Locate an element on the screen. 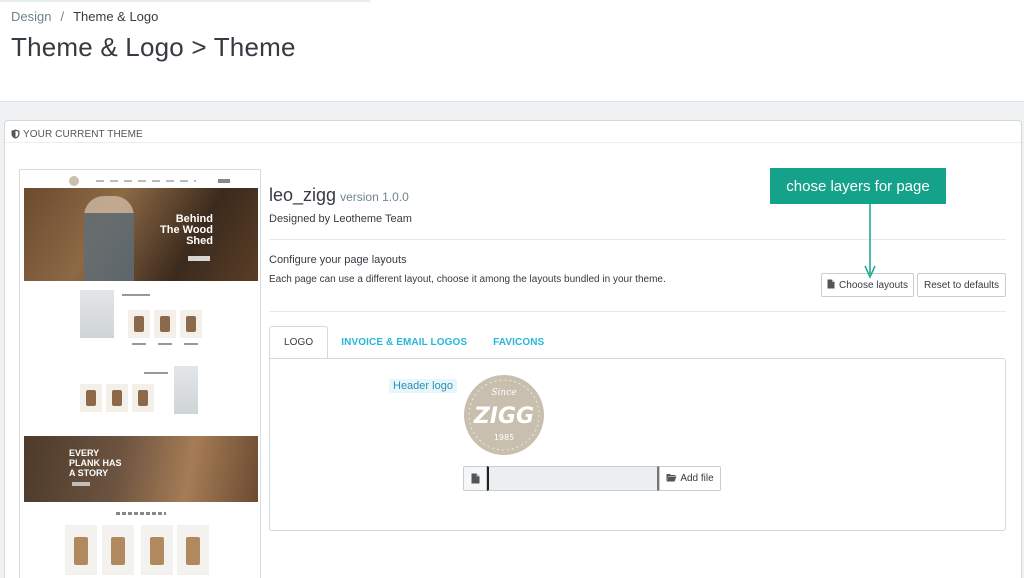  preview-story-banner: EVERY PLANK HAS A STORY is located at coordinates (141, 469).